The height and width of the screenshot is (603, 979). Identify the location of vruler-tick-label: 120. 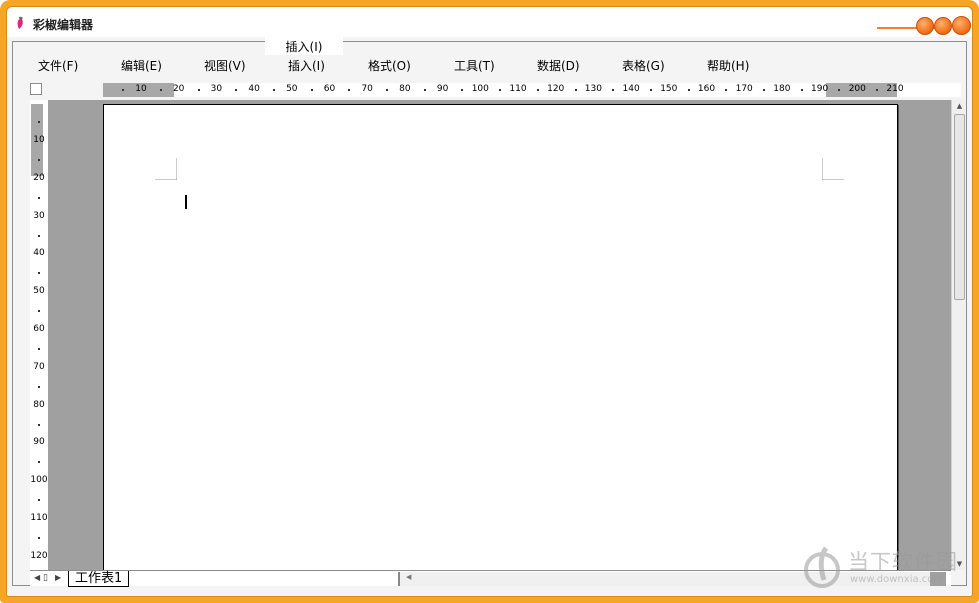
(39, 555).